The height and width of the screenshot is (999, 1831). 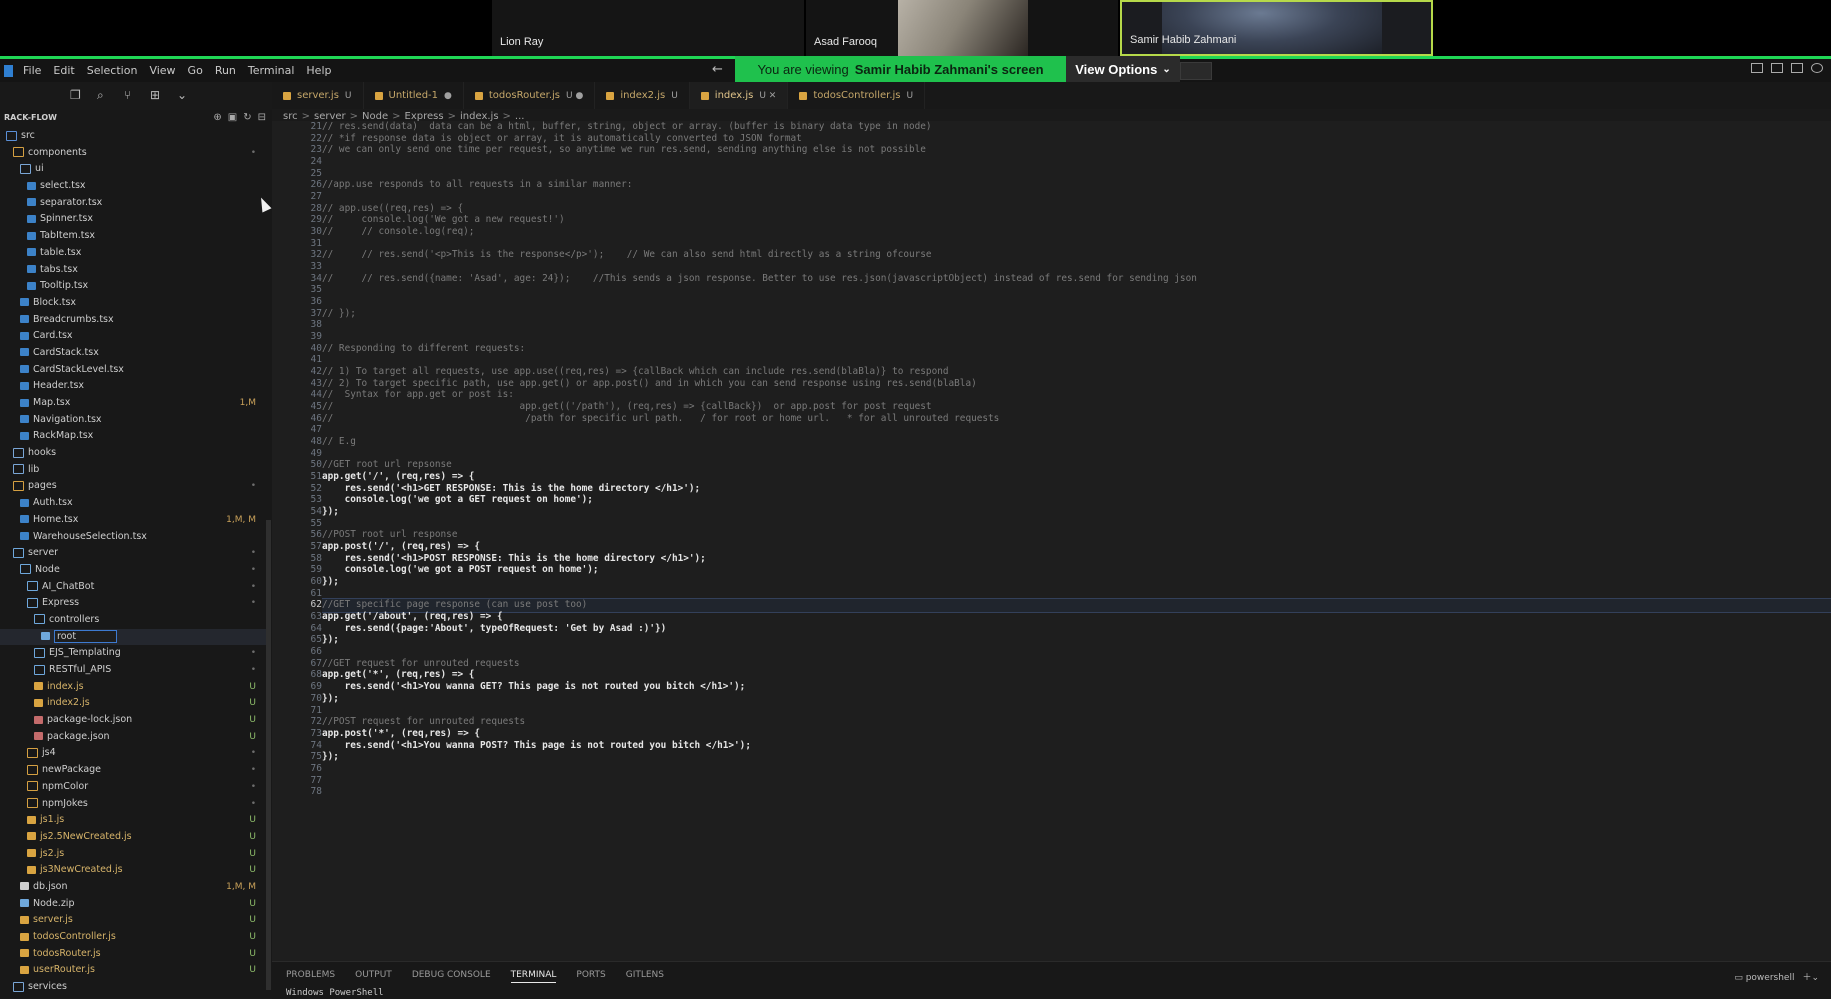 What do you see at coordinates (134, 486) in the screenshot?
I see `tree-folder: pages •` at bounding box center [134, 486].